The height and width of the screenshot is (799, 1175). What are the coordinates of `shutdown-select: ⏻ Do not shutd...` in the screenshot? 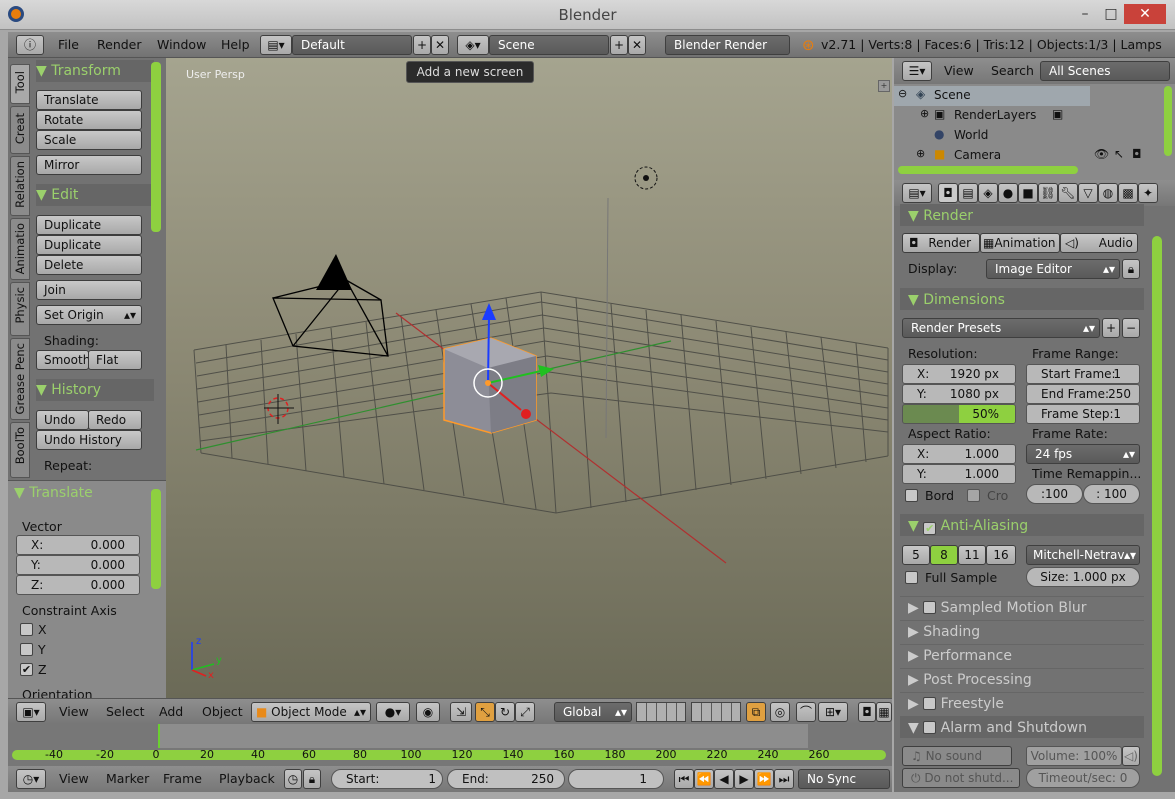 It's located at (961, 778).